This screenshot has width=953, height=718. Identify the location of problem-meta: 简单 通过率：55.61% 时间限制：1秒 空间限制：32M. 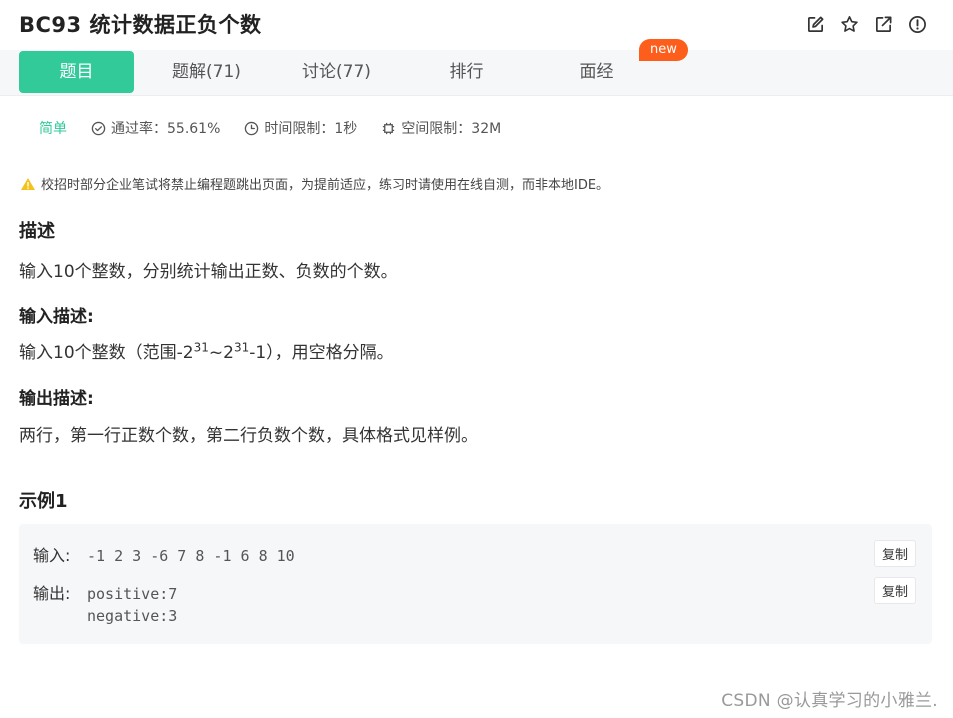
(282, 128).